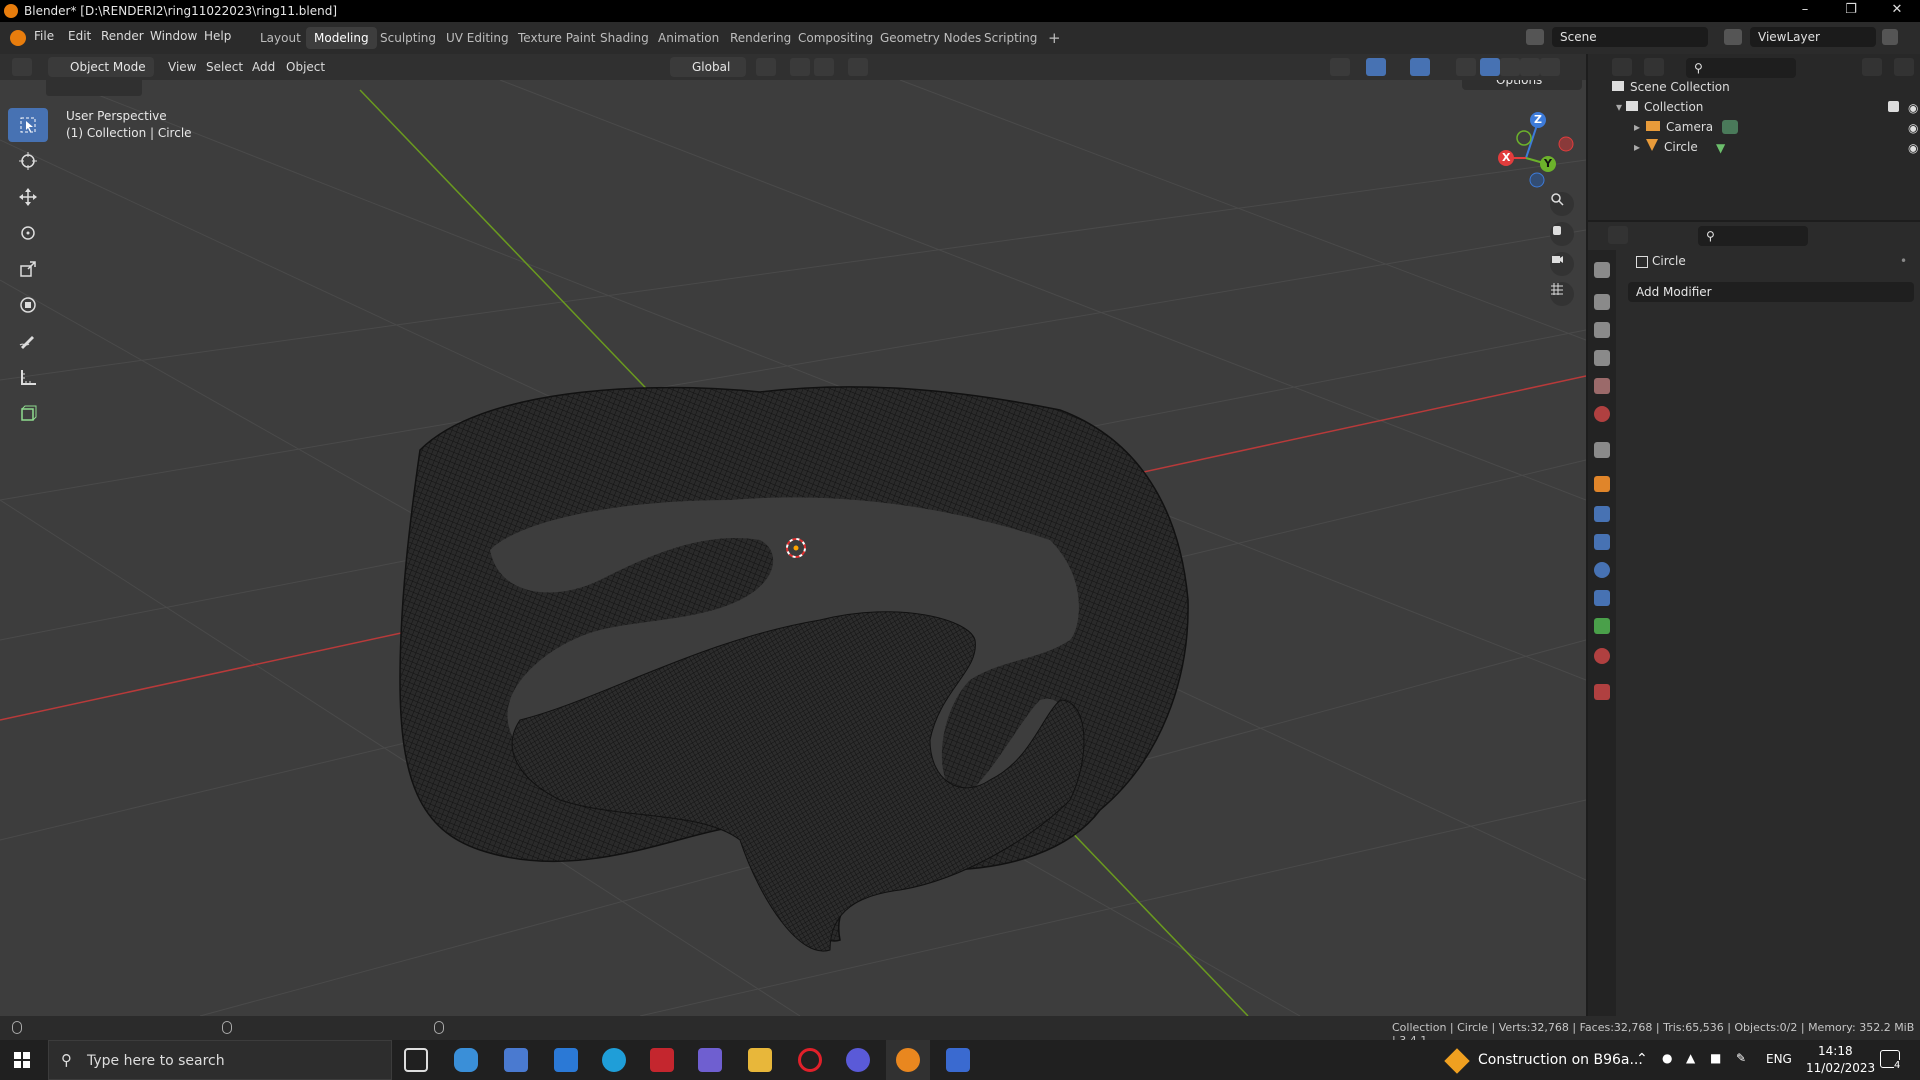 The image size is (1920, 1080). I want to click on edge-icon, so click(614, 1060).